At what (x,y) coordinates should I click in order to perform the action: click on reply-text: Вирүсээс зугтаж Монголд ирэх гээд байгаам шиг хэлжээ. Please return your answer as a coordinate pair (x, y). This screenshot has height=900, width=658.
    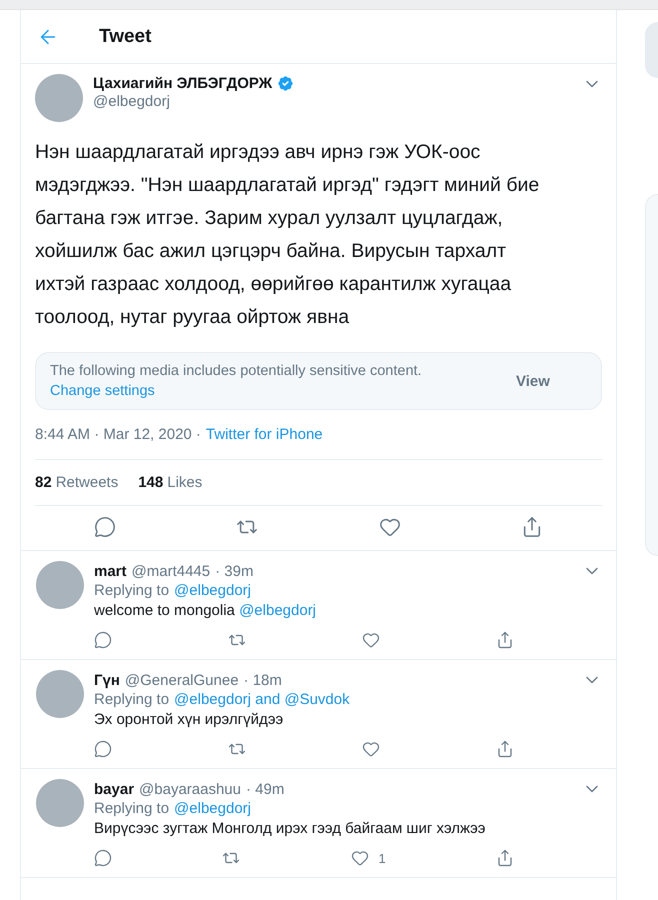
    Looking at the image, I should click on (290, 829).